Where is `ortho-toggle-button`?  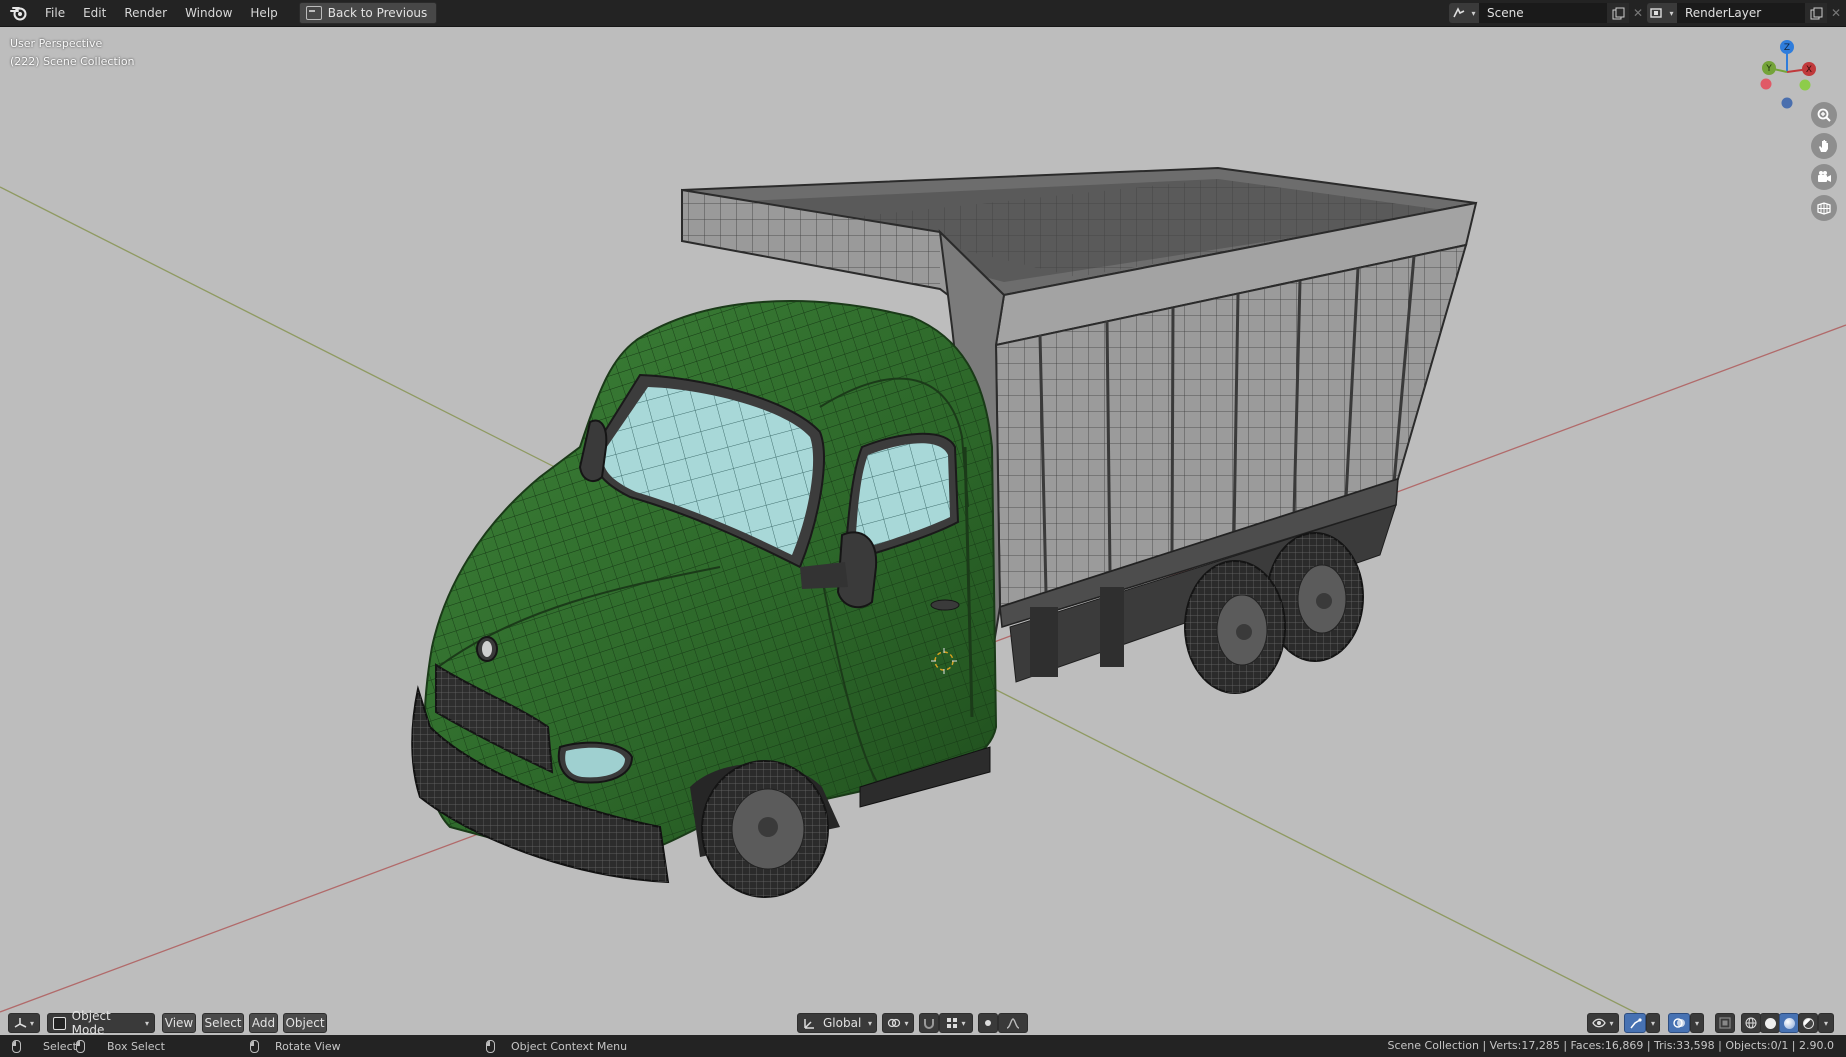 ortho-toggle-button is located at coordinates (1824, 208).